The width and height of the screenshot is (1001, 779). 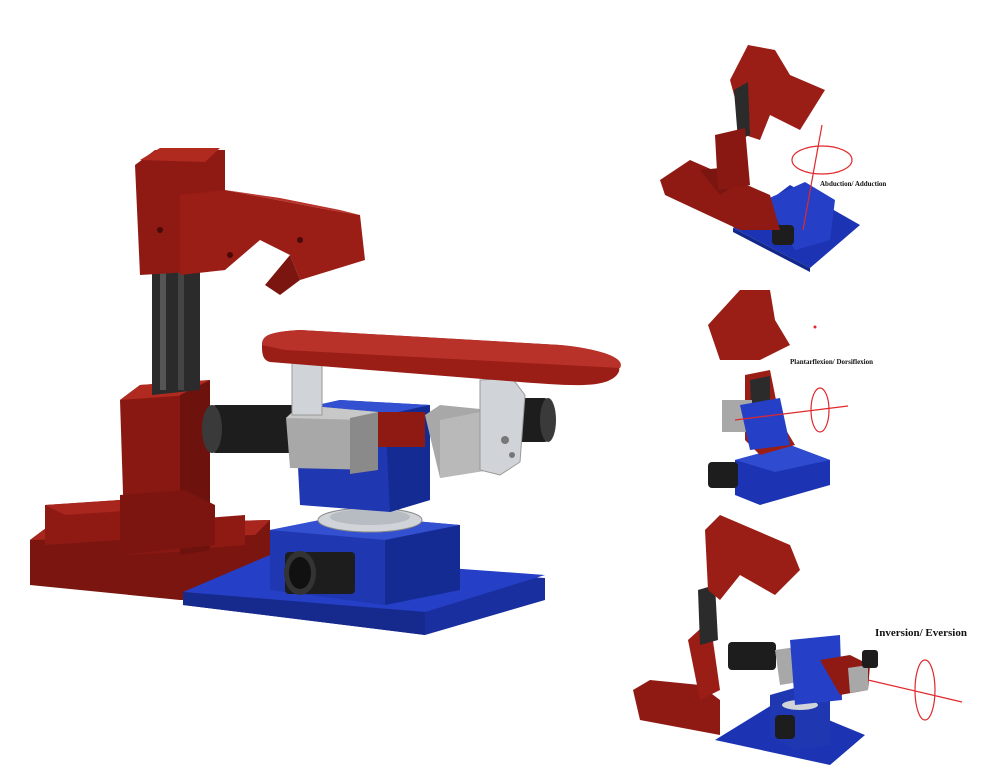 I want to click on abduction-label: Abduction/ Adduction, so click(x=853, y=184).